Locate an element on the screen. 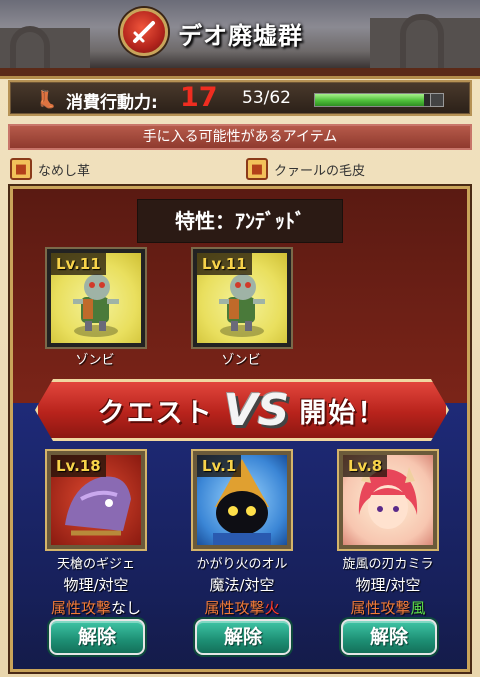  stage-title-text: デオ廃墟群 is located at coordinates (240, 36).